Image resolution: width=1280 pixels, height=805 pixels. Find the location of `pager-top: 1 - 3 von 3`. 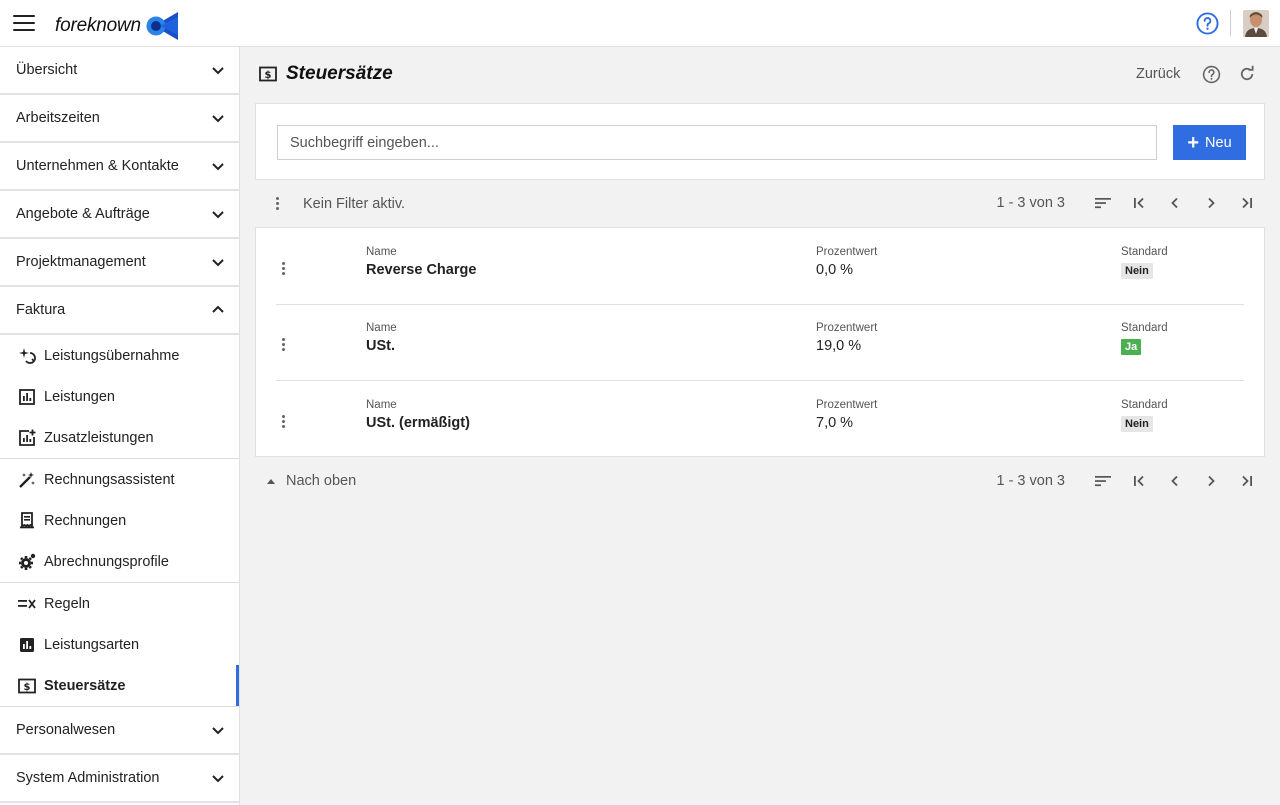

pager-top: 1 - 3 von 3 is located at coordinates (1130, 203).